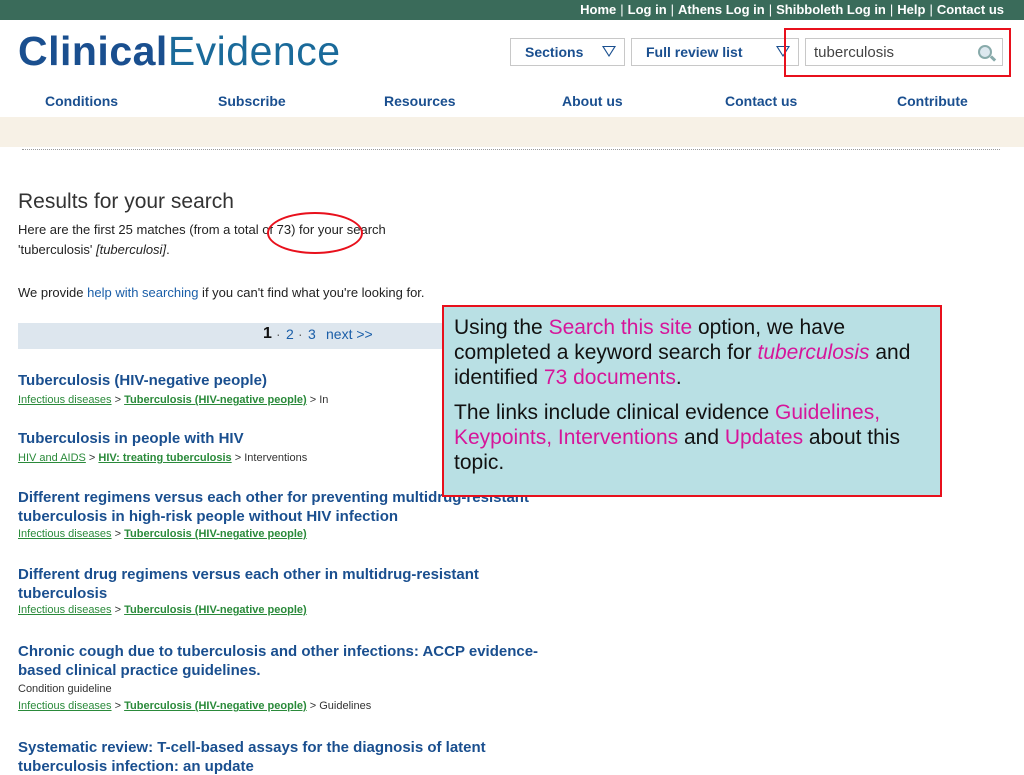 Image resolution: width=1024 pixels, height=775 pixels. Describe the element at coordinates (349, 334) in the screenshot. I see `next-page-link: next >>` at that location.